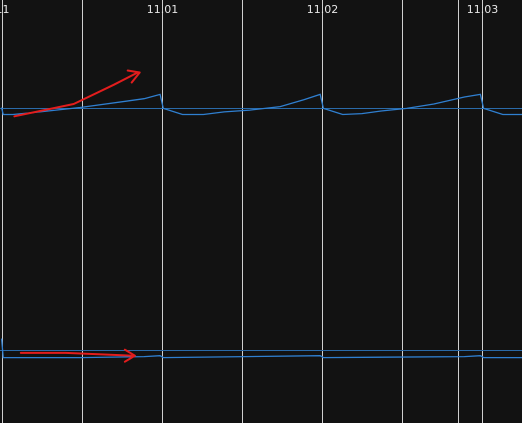 The height and width of the screenshot is (423, 522). What do you see at coordinates (483, 9) in the screenshot?
I see `x-tick-label: 11.03` at bounding box center [483, 9].